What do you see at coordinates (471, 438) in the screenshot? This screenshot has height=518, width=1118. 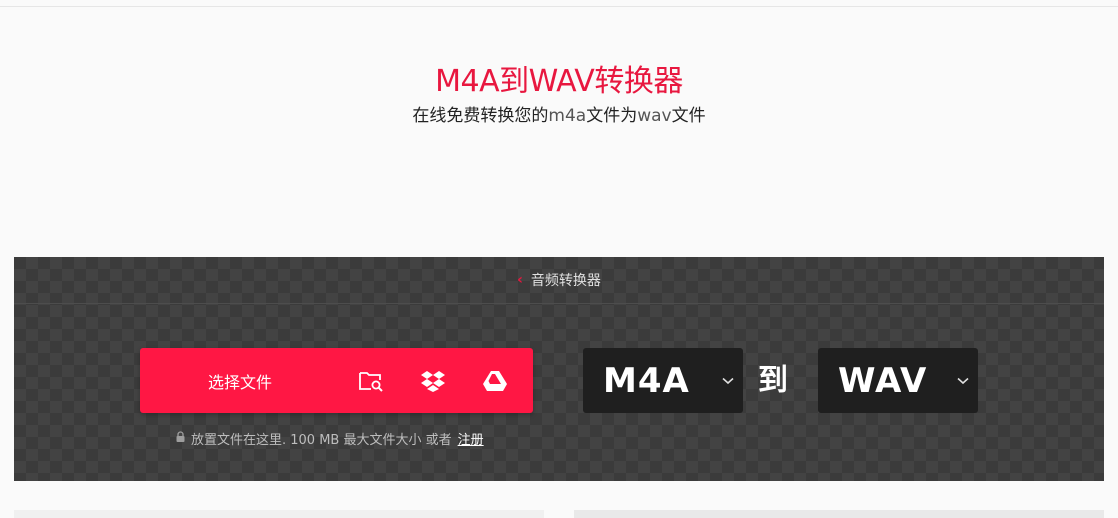 I see `signup-link: 注册` at bounding box center [471, 438].